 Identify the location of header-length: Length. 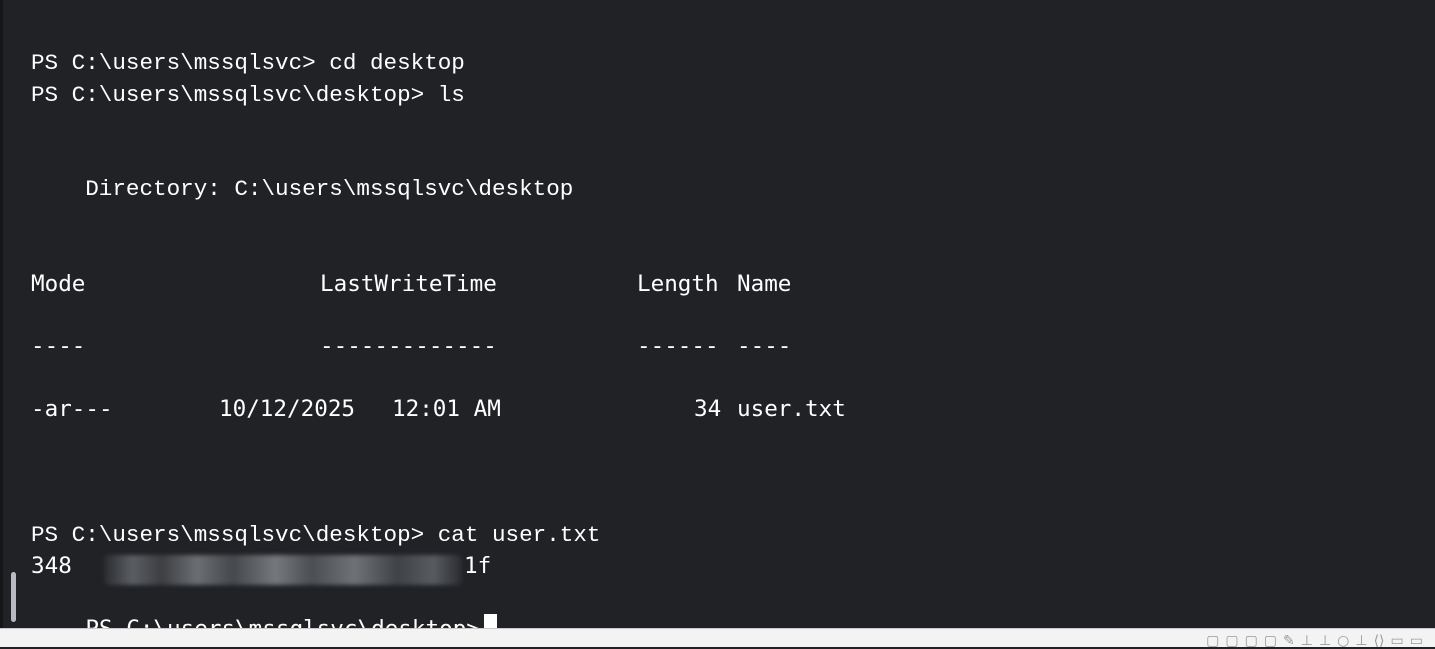
(678, 284).